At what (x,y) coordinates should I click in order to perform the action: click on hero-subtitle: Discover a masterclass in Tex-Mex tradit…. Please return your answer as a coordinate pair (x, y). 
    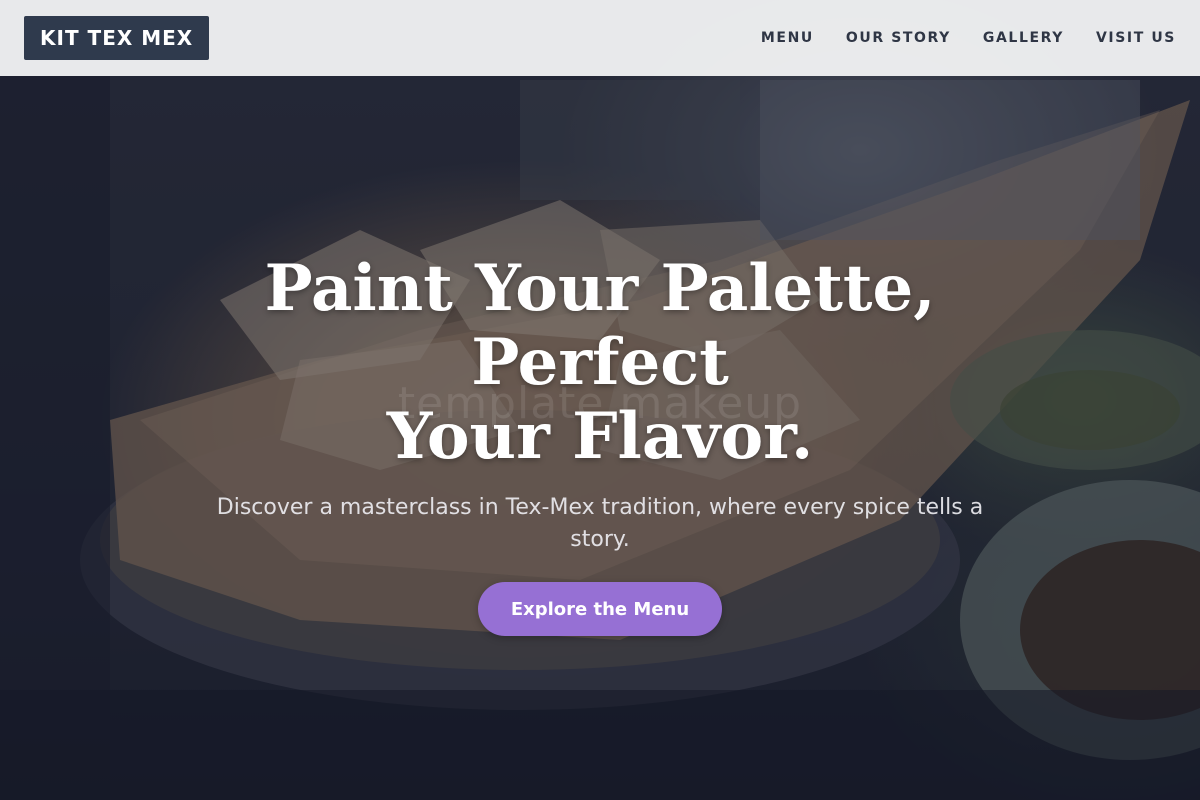
    Looking at the image, I should click on (600, 523).